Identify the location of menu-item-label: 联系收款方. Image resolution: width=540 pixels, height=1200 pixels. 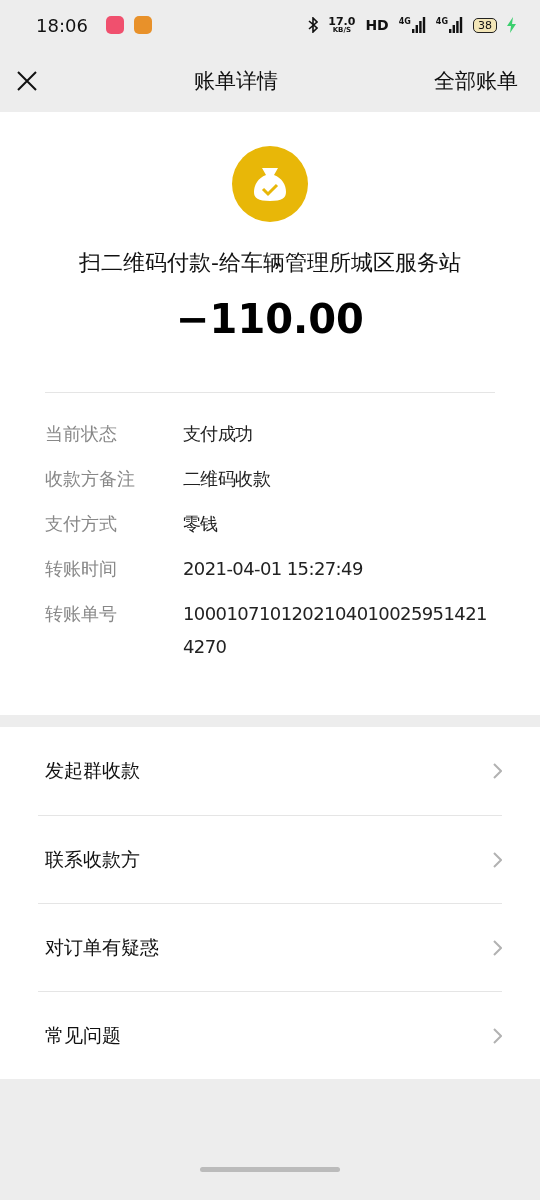
(92, 859).